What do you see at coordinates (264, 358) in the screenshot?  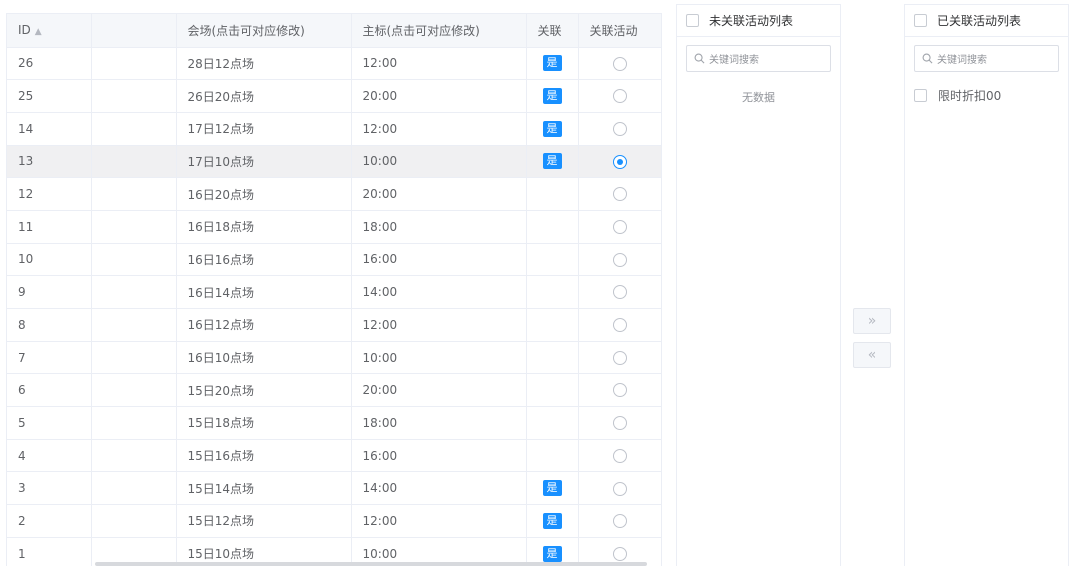 I see `cell-venue: 16日10点场` at bounding box center [264, 358].